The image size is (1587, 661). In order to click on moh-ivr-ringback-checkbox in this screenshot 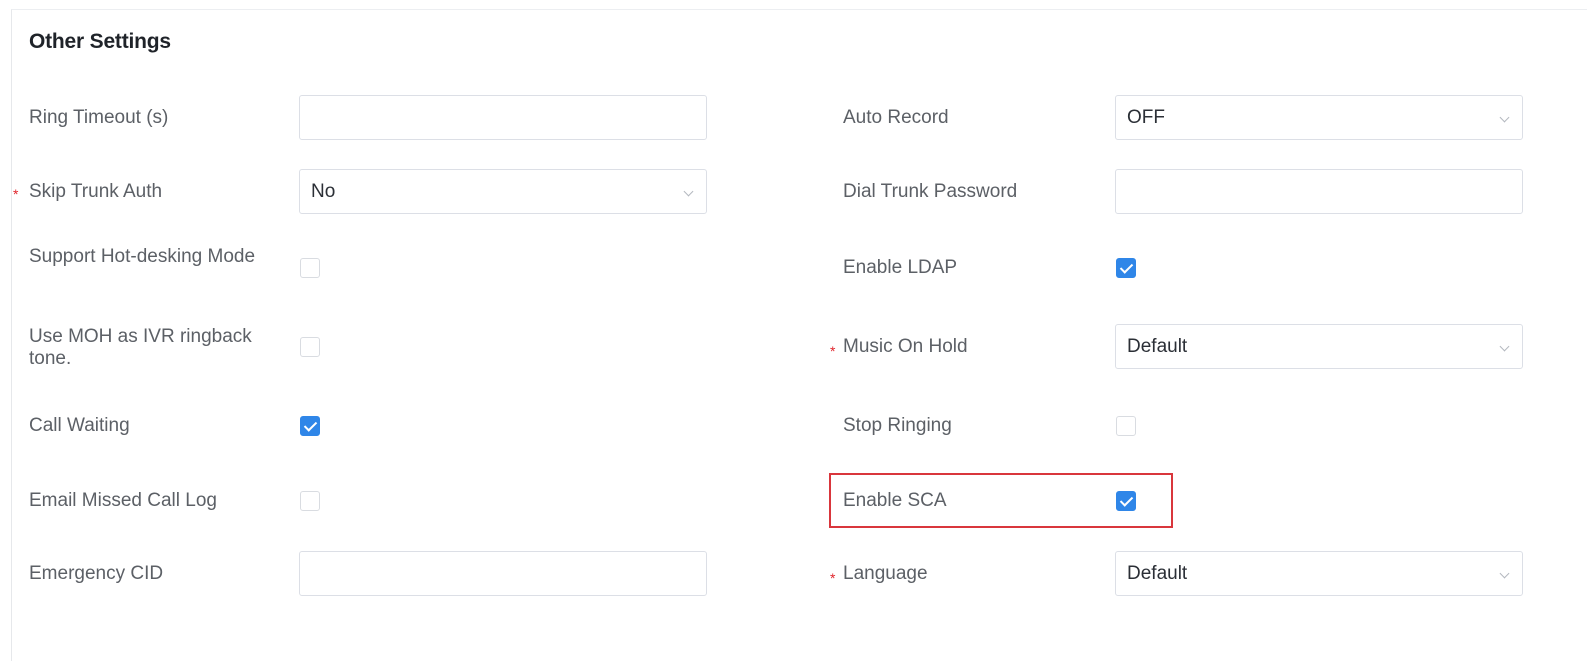, I will do `click(310, 347)`.